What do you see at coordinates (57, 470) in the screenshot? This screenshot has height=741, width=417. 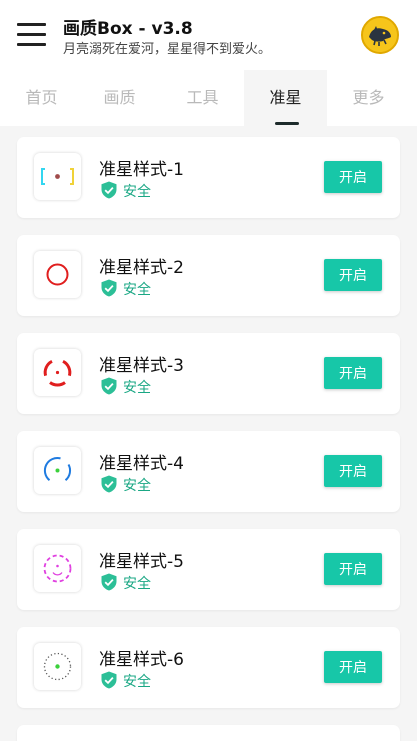 I see `crosshair-style-4-icon` at bounding box center [57, 470].